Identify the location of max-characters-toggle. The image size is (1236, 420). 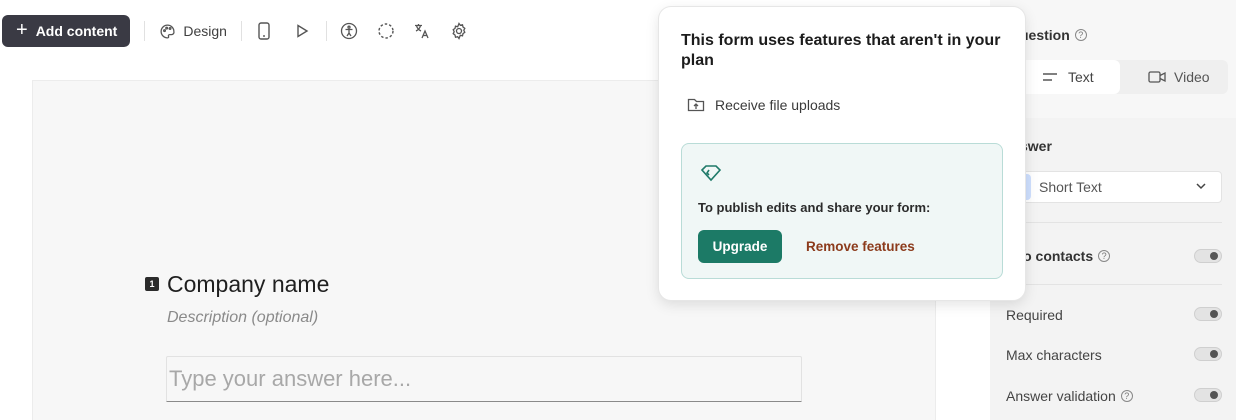
(1208, 354).